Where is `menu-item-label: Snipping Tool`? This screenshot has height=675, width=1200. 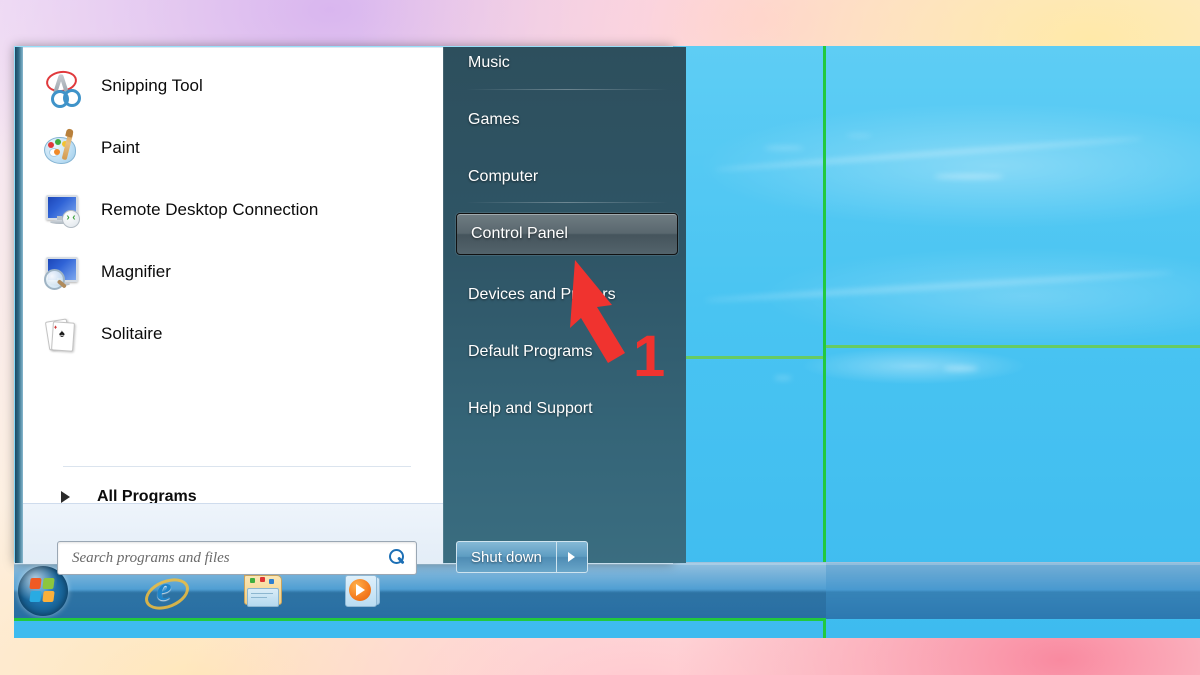 menu-item-label: Snipping Tool is located at coordinates (152, 85).